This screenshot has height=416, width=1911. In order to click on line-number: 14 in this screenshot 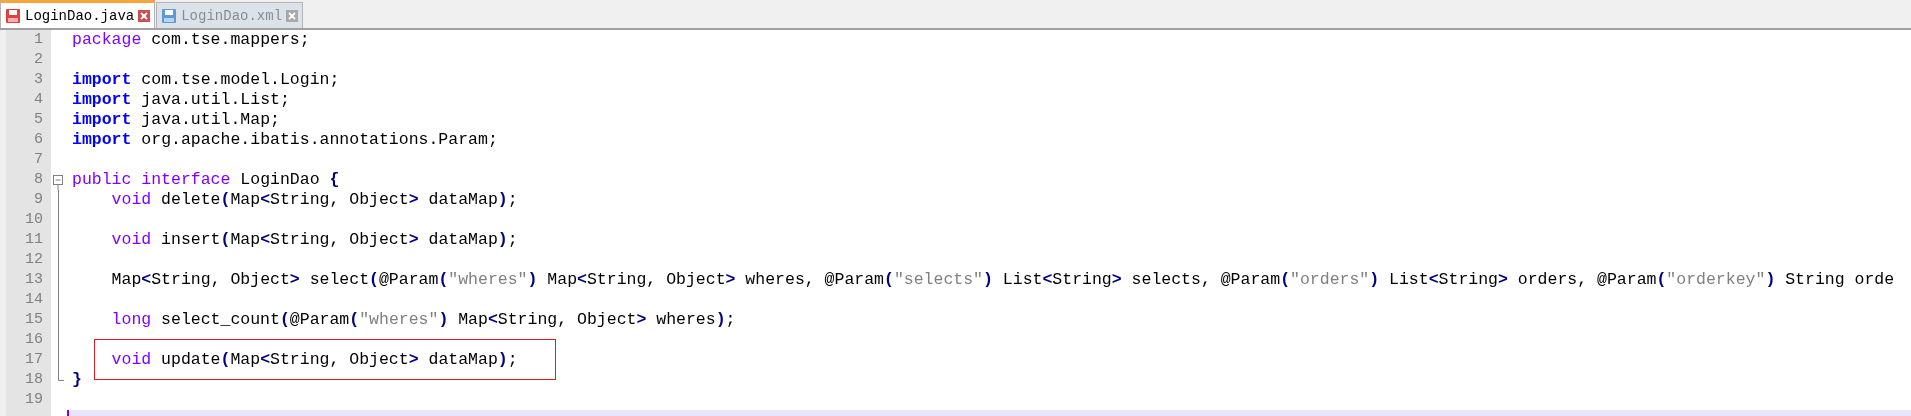, I will do `click(34, 299)`.